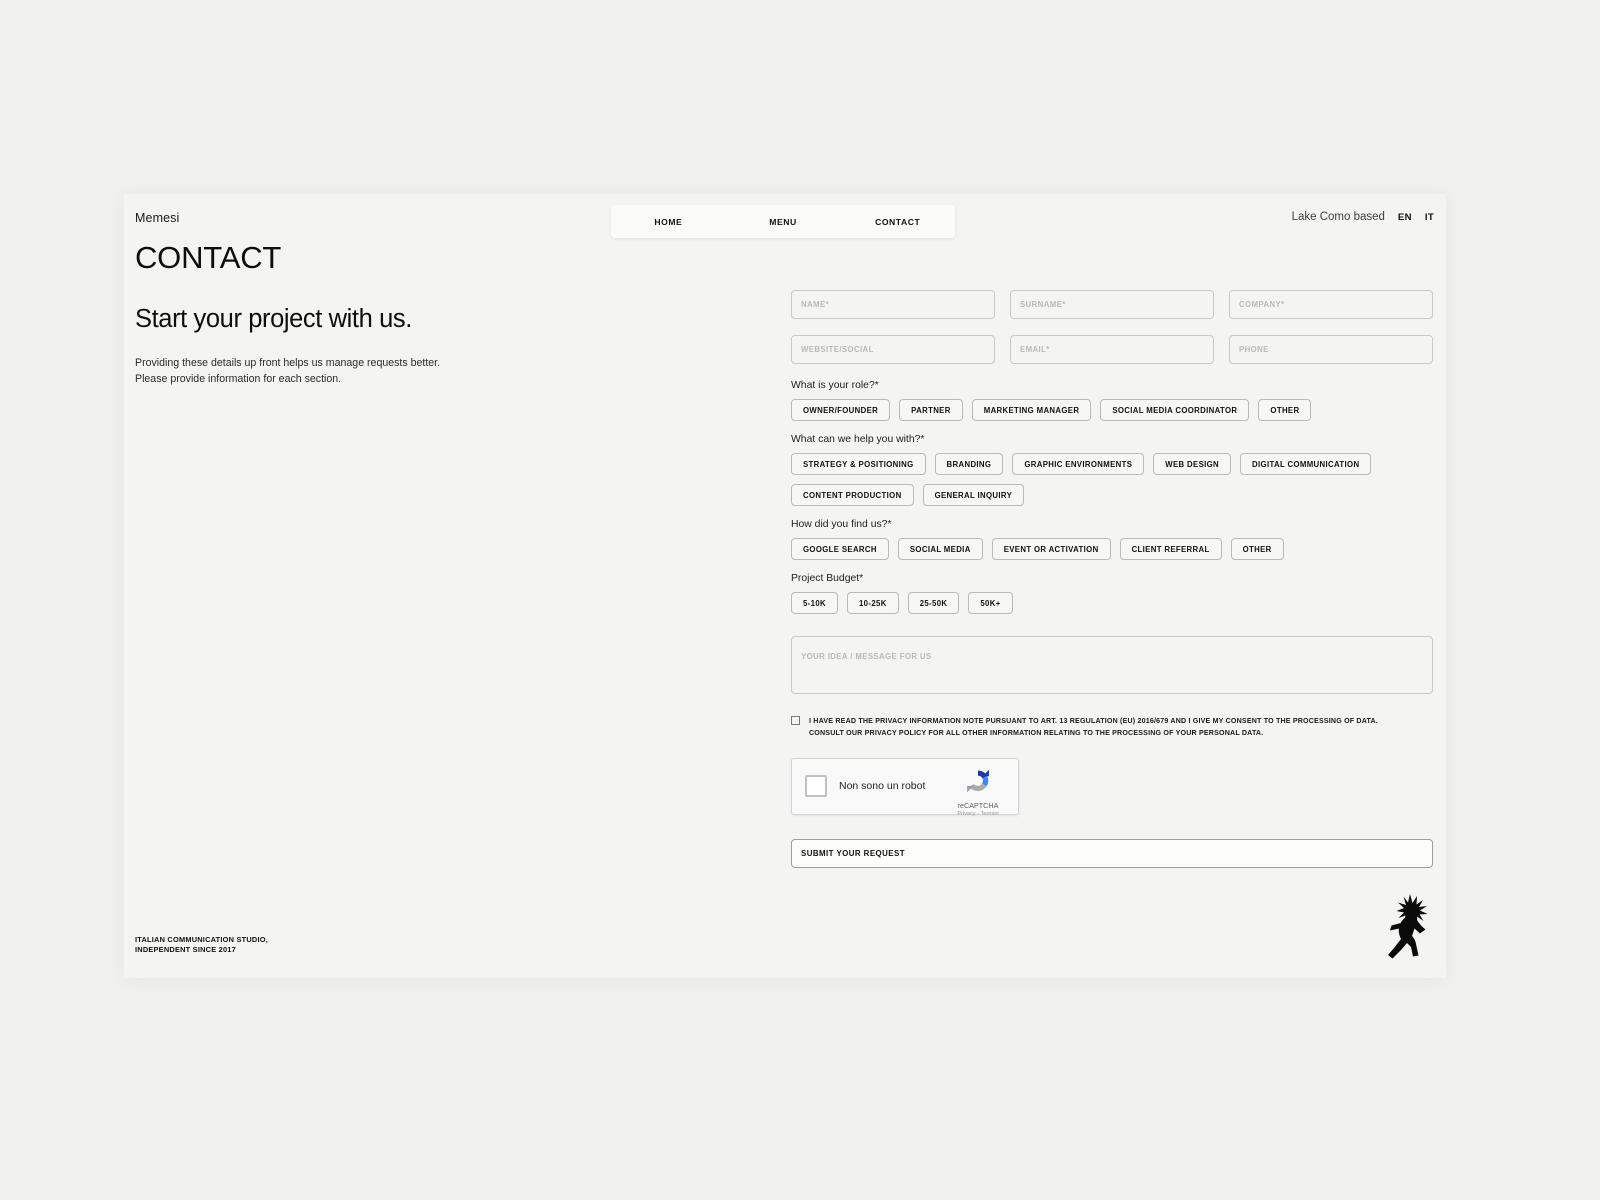 This screenshot has height=1200, width=1600. I want to click on email-field: EMAIL*, so click(1112, 349).